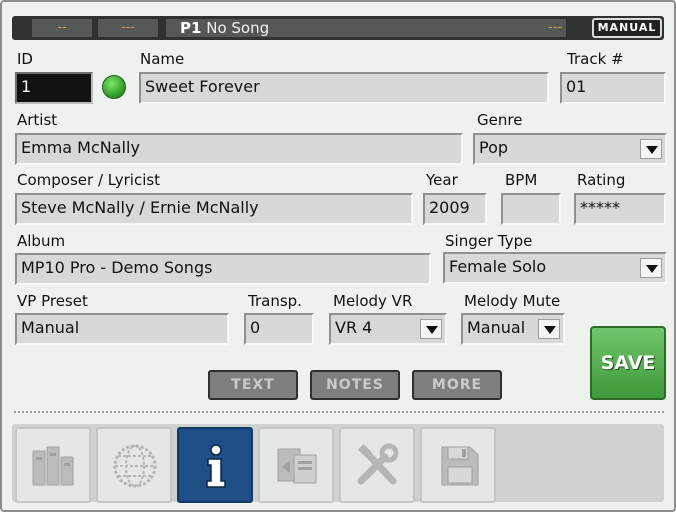 This screenshot has width=676, height=512. What do you see at coordinates (62, 28) in the screenshot?
I see `status-segment-1: --` at bounding box center [62, 28].